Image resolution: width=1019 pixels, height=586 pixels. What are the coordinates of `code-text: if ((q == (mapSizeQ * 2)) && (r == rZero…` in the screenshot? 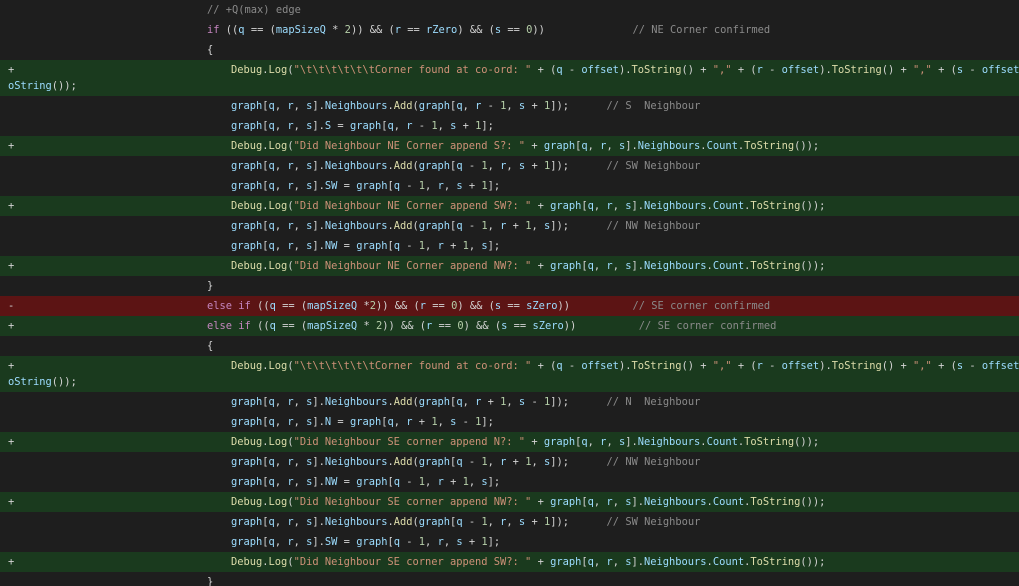 It's located at (489, 30).